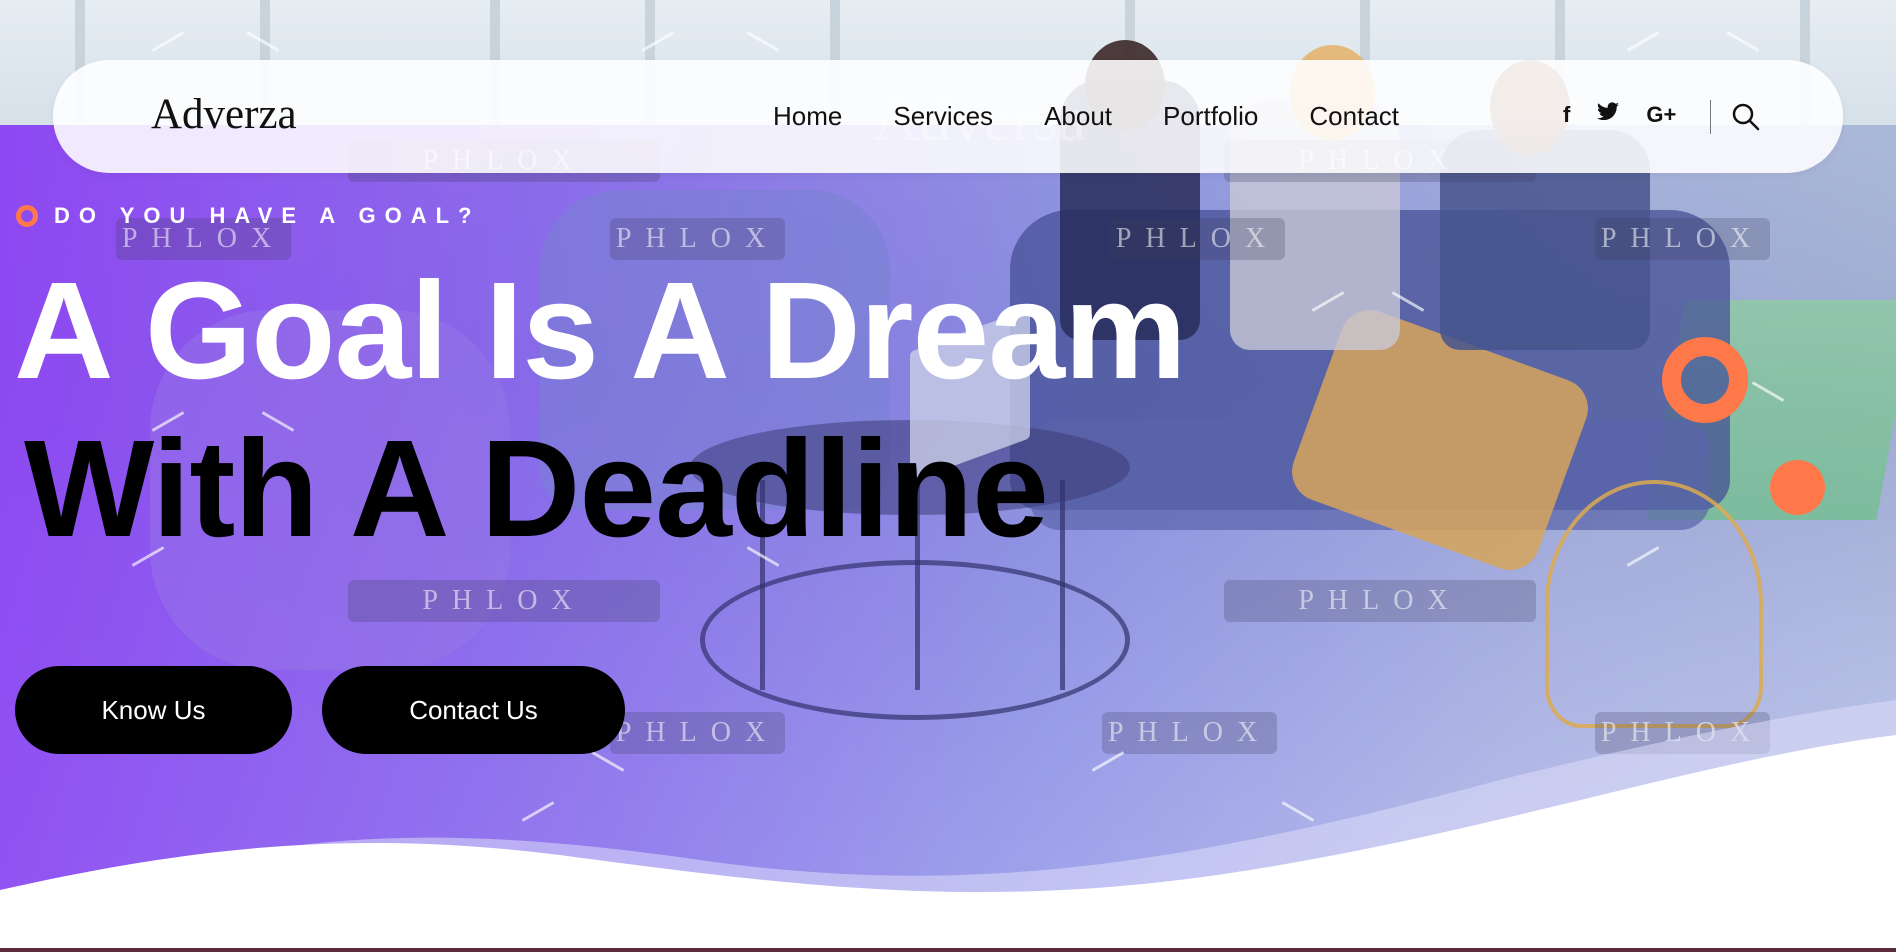 This screenshot has height=952, width=1896. Describe the element at coordinates (1210, 116) in the screenshot. I see `nav-item-portfolio: Portfolio` at that location.